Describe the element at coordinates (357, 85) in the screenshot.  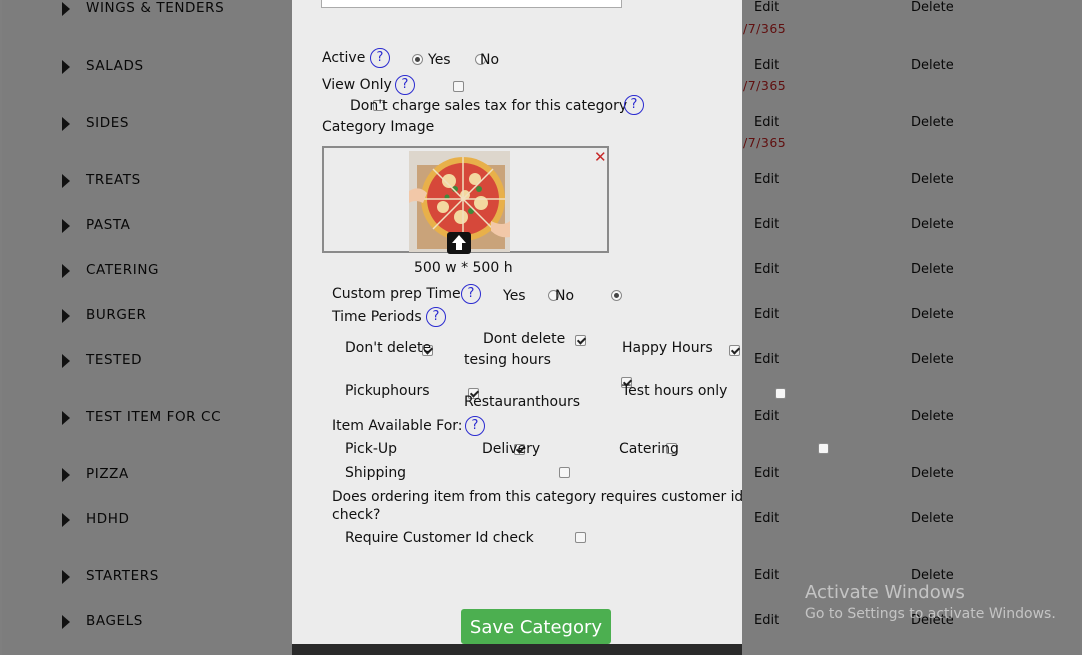
I see `view-only-label: View Only` at that location.